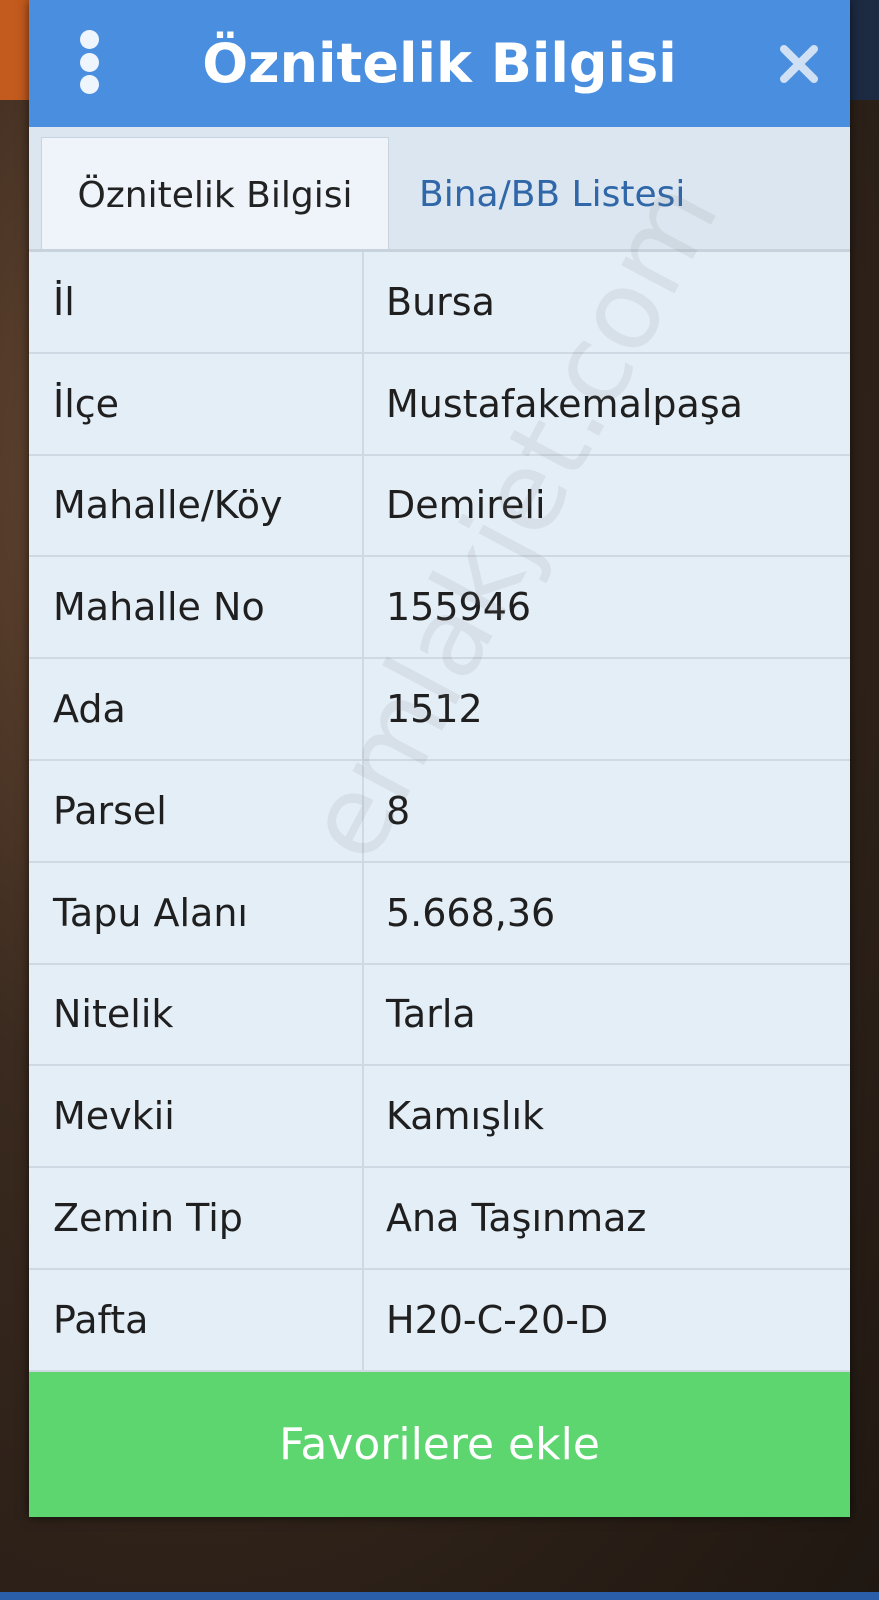 This screenshot has width=879, height=1600. I want to click on row-key: Pafta, so click(196, 1319).